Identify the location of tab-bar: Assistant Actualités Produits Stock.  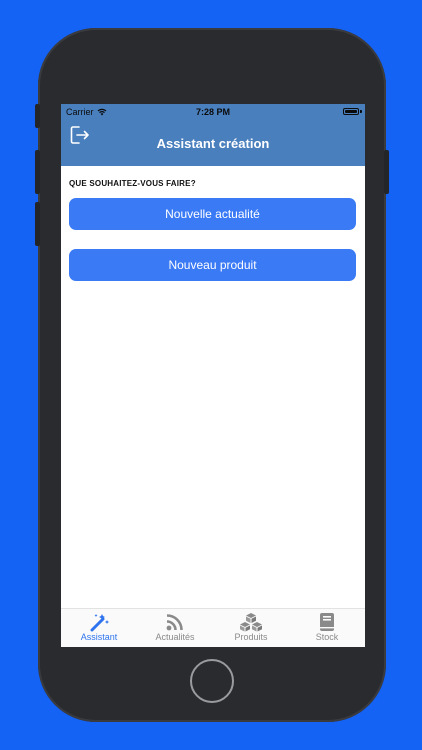
(213, 627).